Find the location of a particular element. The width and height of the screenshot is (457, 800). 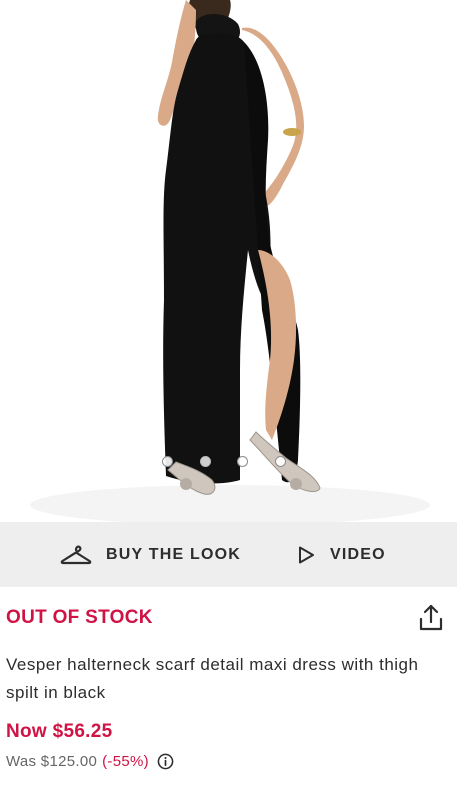

current-price: Now $56.25 is located at coordinates (59, 731).